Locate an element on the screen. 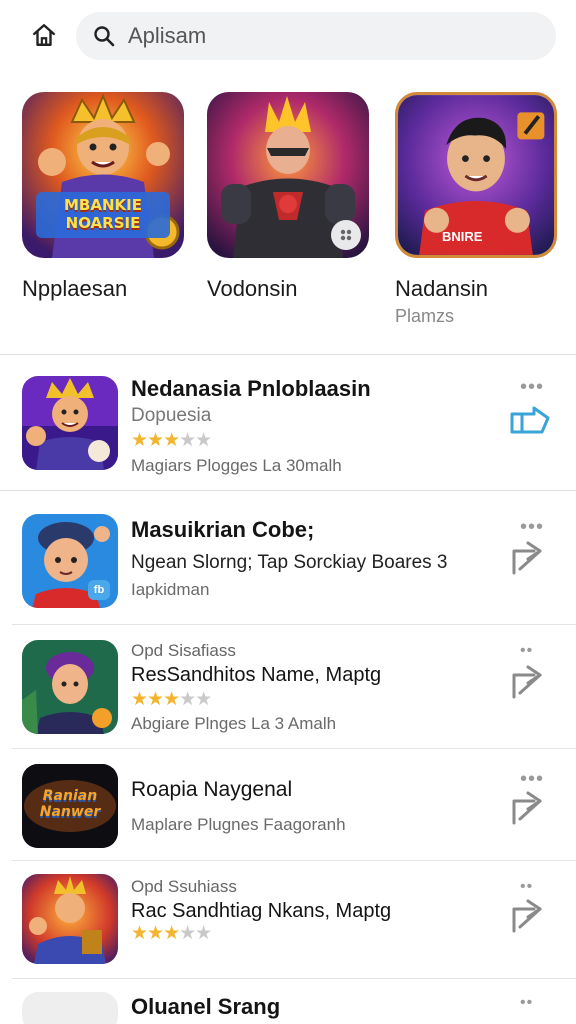 This screenshot has height=1024, width=576. more-apps-icon is located at coordinates (346, 235).